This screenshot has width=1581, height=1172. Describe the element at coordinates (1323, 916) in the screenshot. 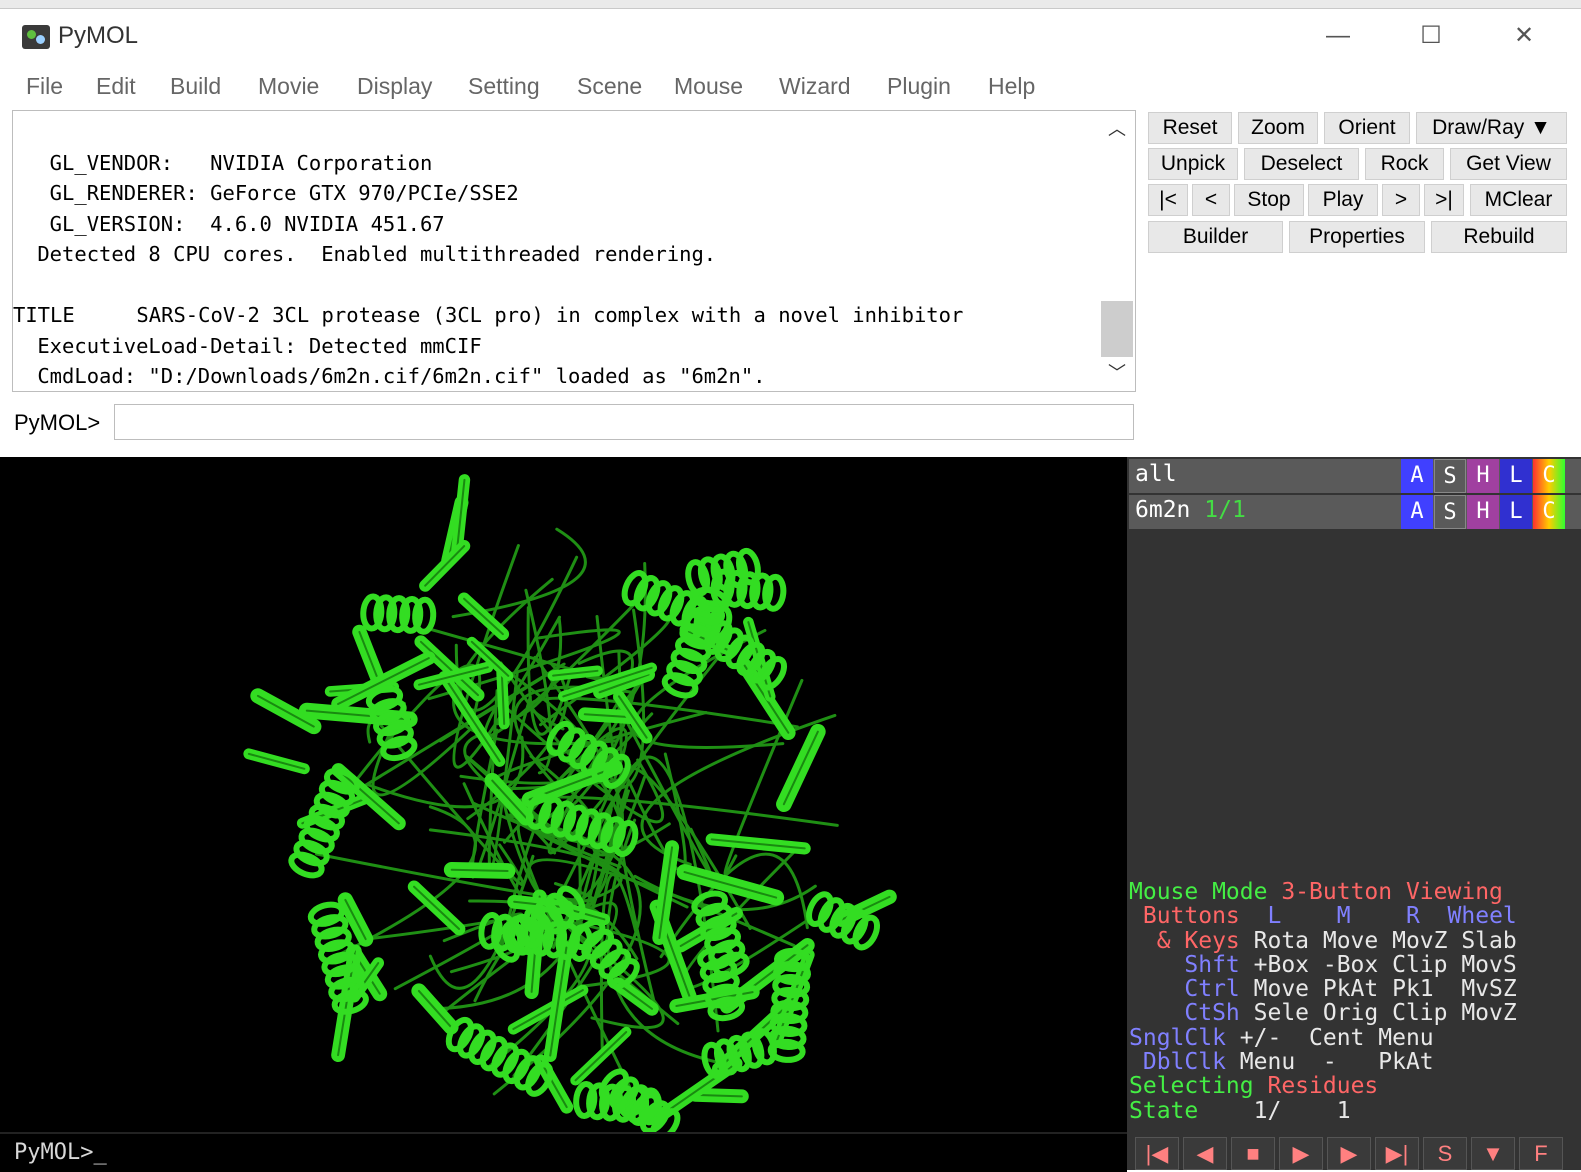

I see `buttons-line: Buttons L M R Wheel` at that location.